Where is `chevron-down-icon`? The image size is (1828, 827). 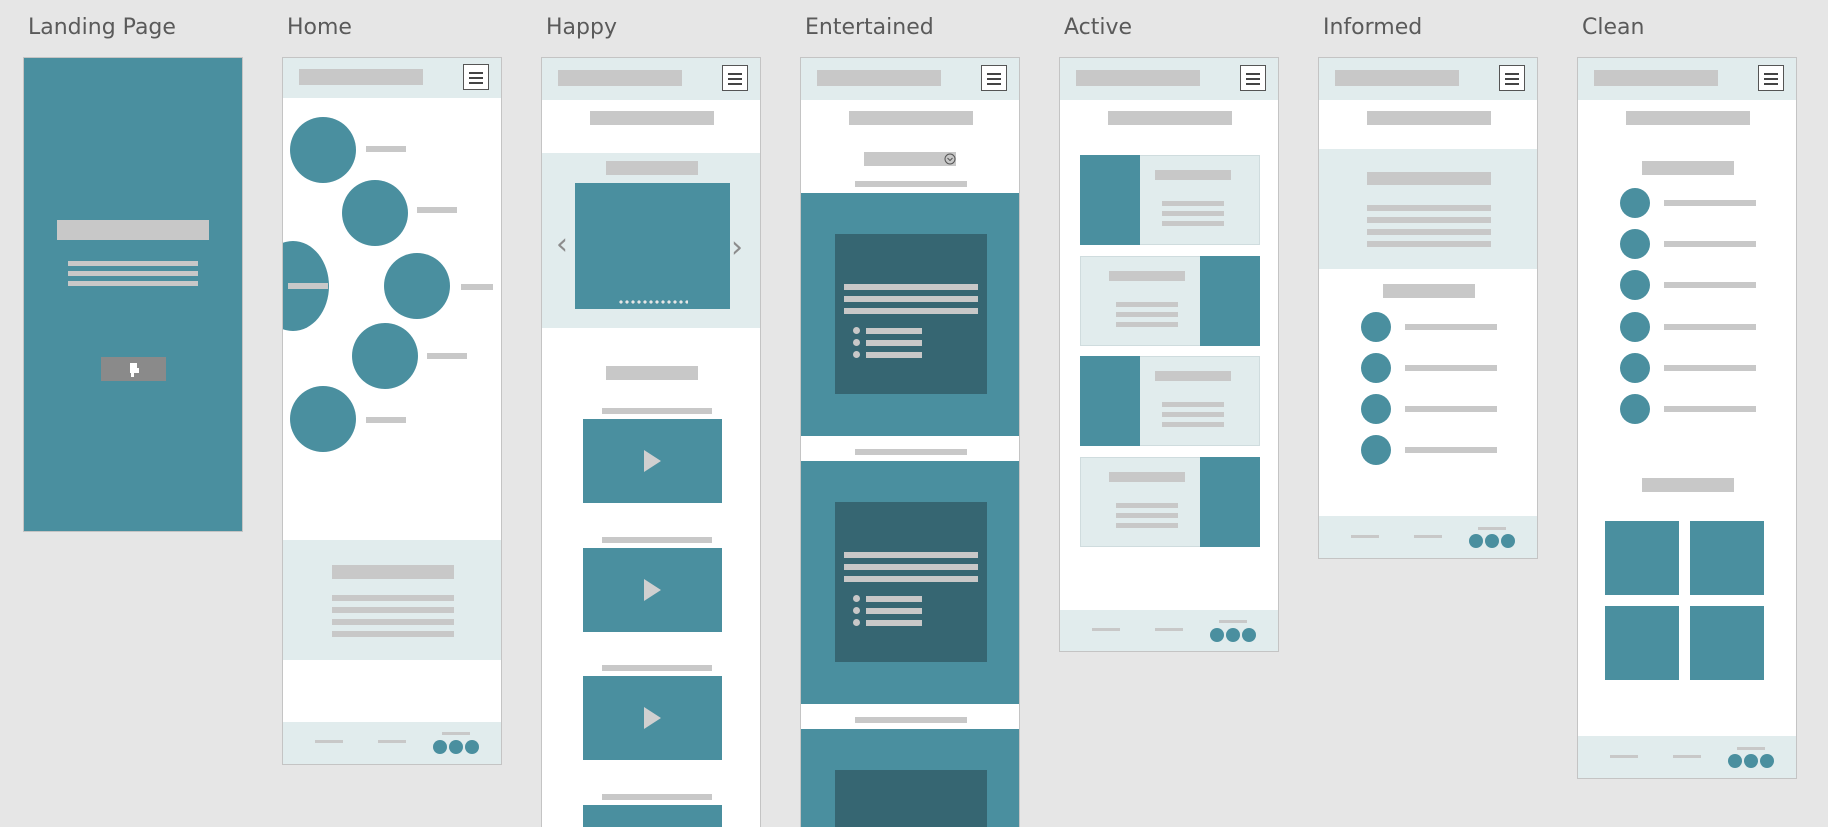 chevron-down-icon is located at coordinates (950, 159).